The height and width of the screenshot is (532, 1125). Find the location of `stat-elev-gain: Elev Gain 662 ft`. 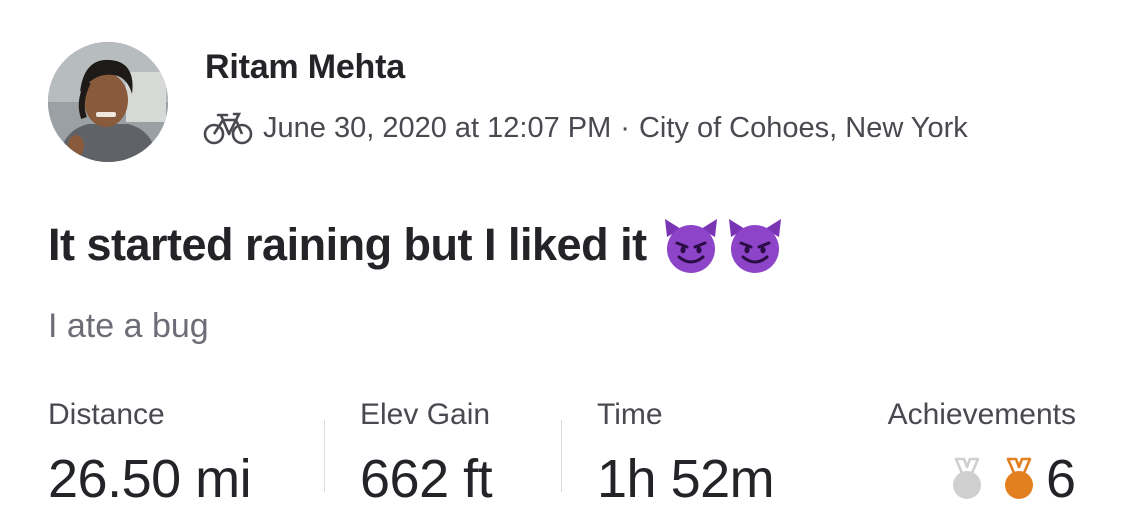

stat-elev-gain: Elev Gain 662 ft is located at coordinates (426, 454).